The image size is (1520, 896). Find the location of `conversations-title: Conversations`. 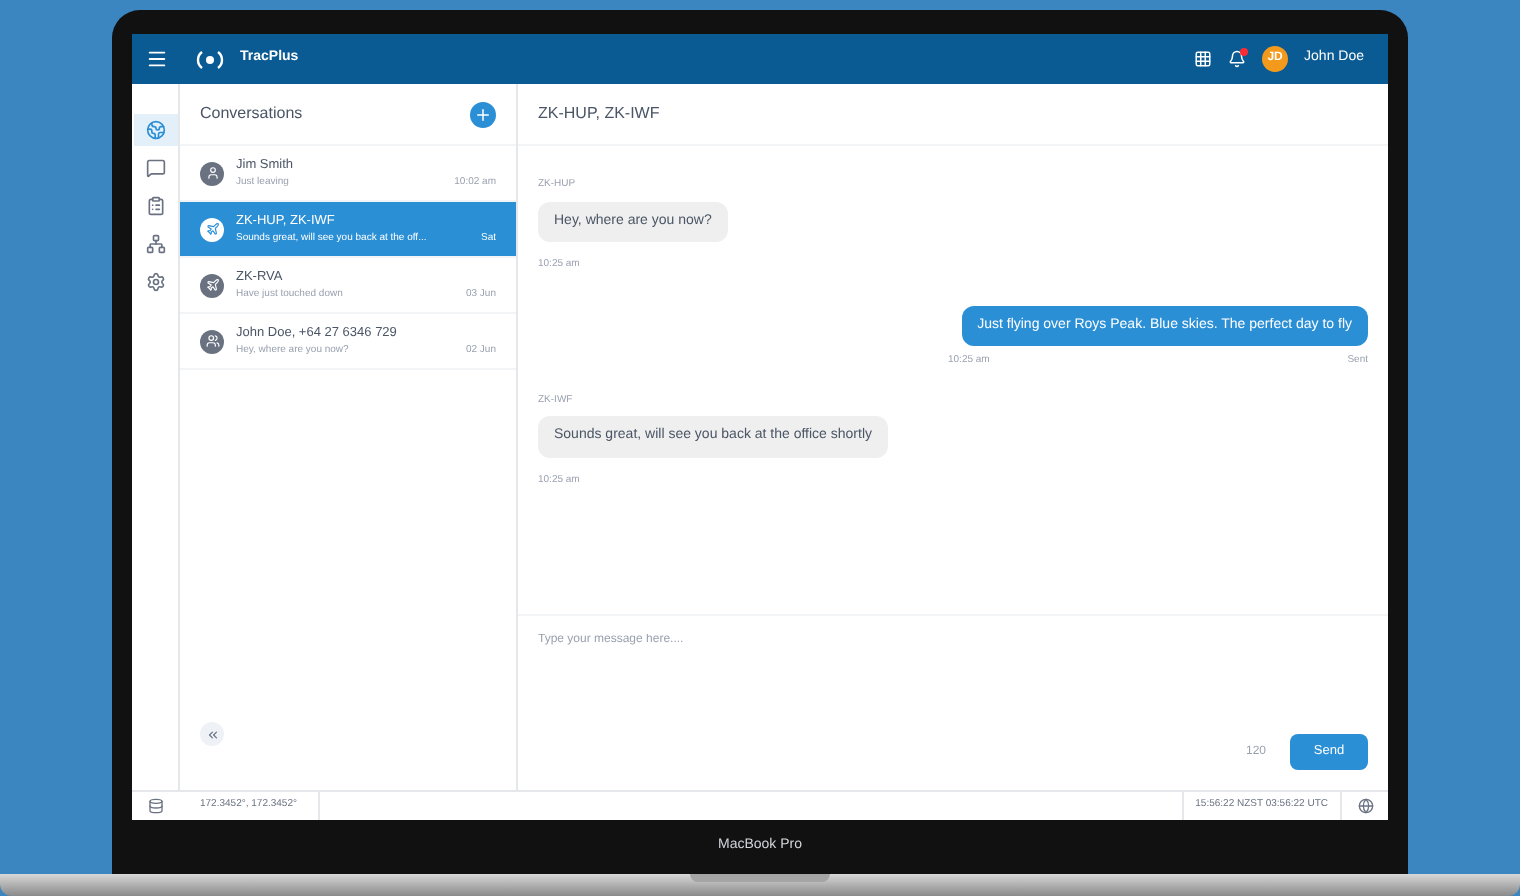

conversations-title: Conversations is located at coordinates (251, 114).